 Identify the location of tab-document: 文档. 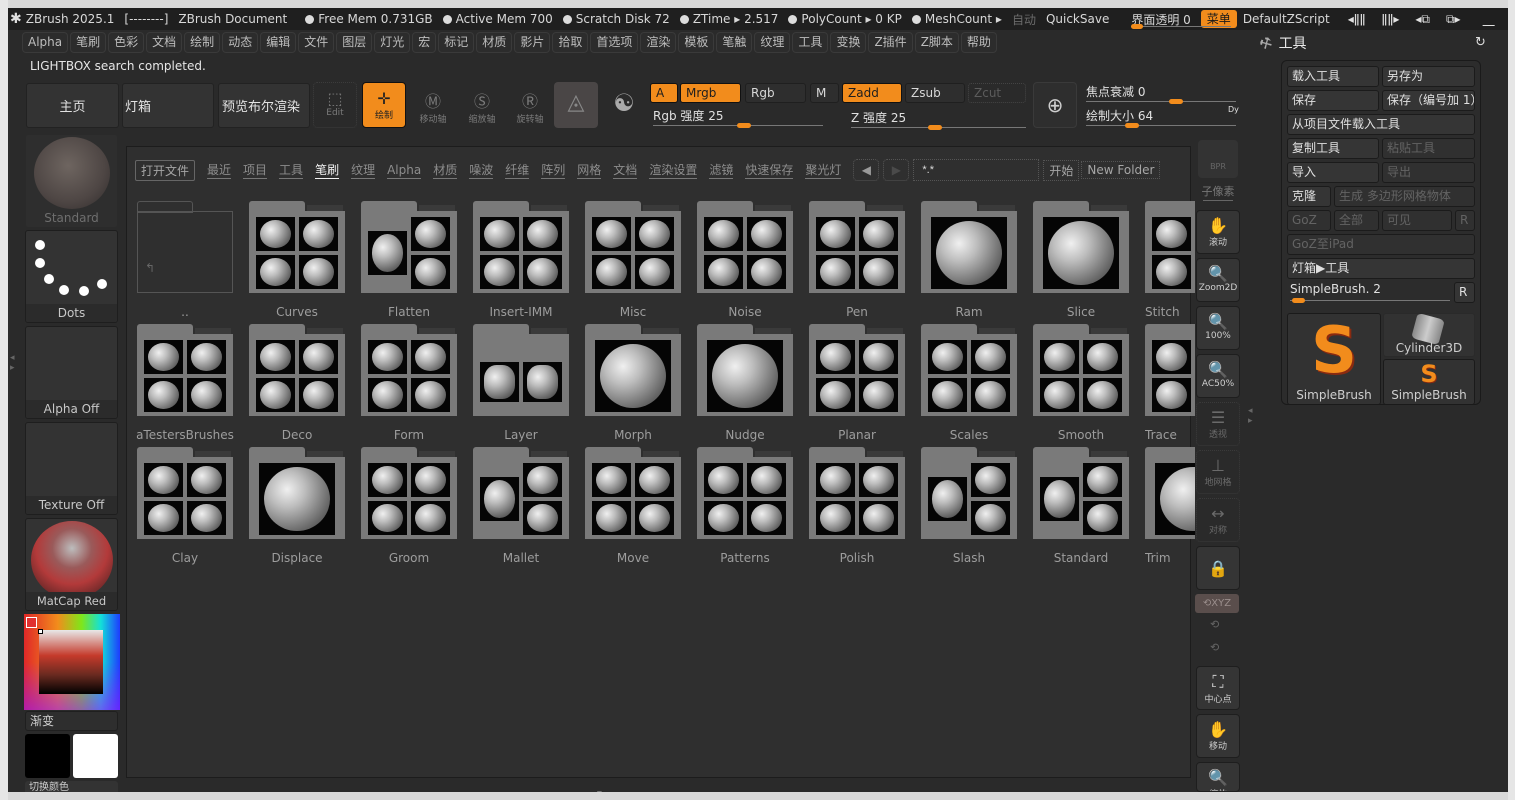
(625, 170).